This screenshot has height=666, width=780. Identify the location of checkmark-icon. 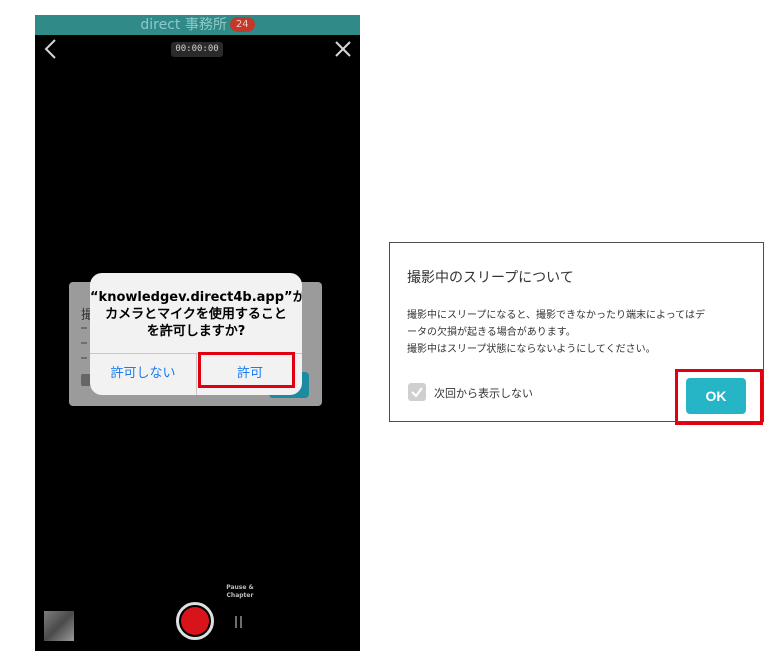
(417, 392).